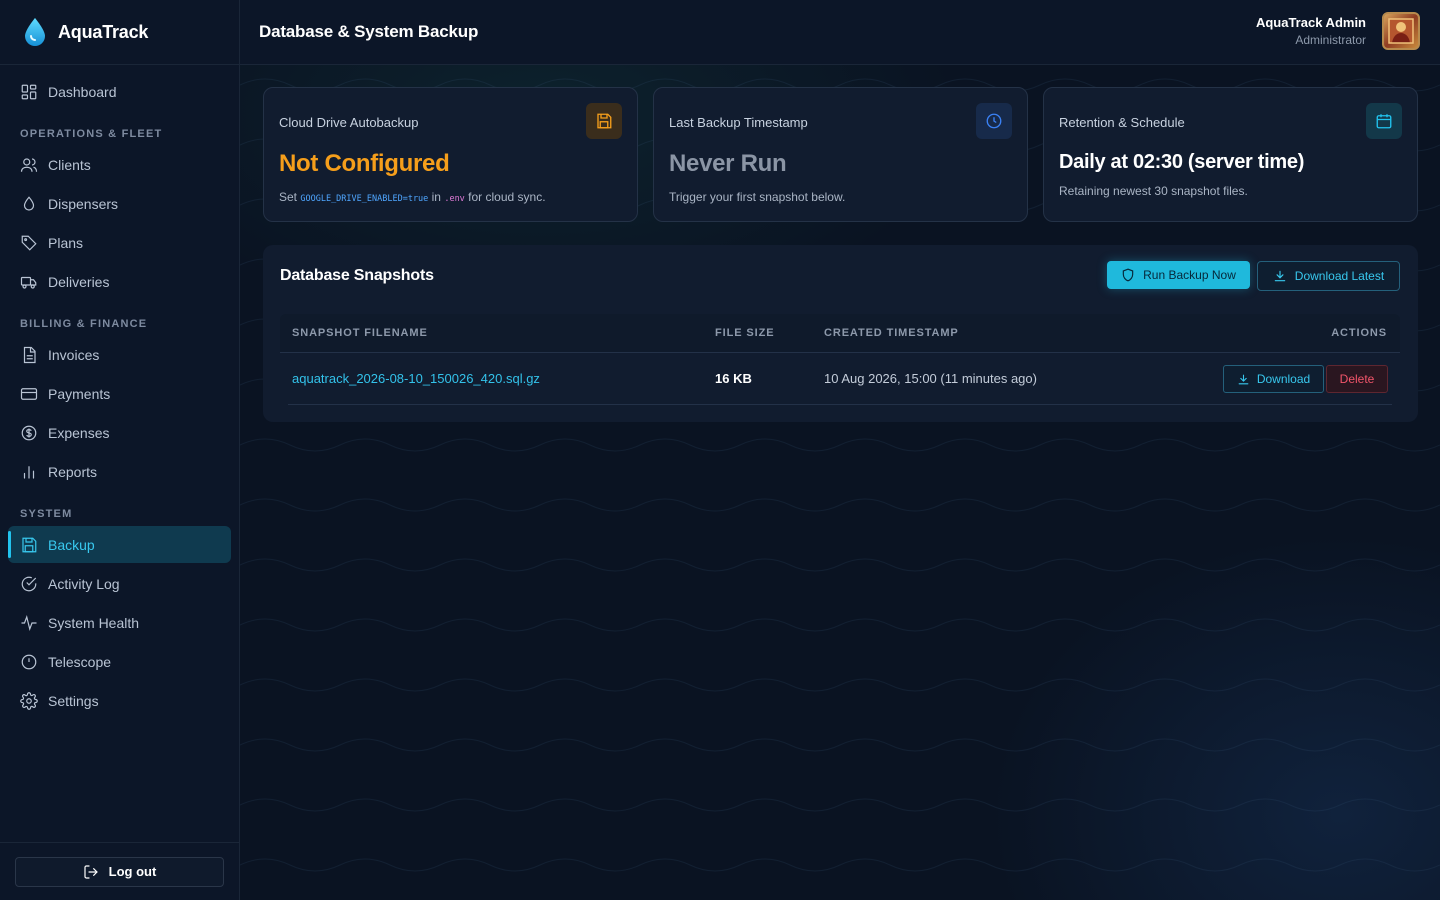 The image size is (1440, 900). I want to click on sidebar-item-label: Reports, so click(73, 471).